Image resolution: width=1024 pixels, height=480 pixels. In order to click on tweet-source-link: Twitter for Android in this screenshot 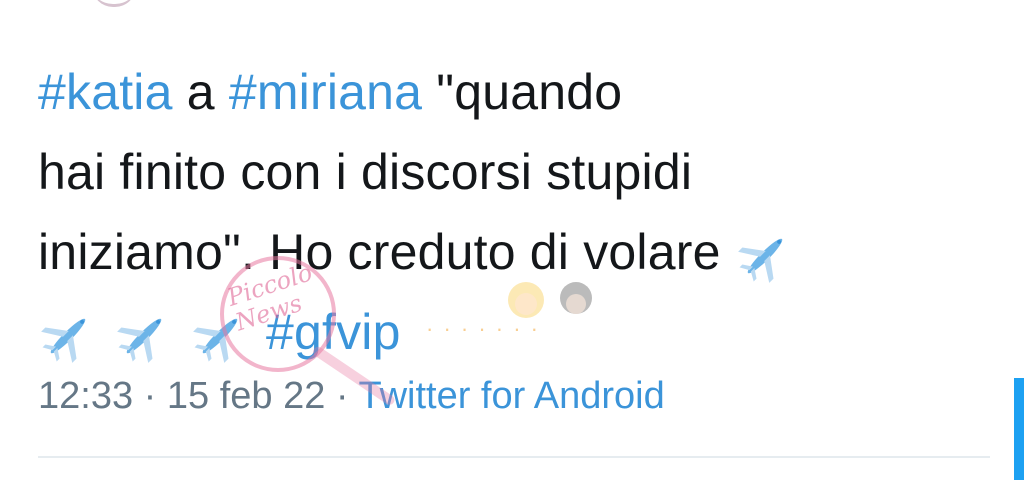, I will do `click(511, 396)`.